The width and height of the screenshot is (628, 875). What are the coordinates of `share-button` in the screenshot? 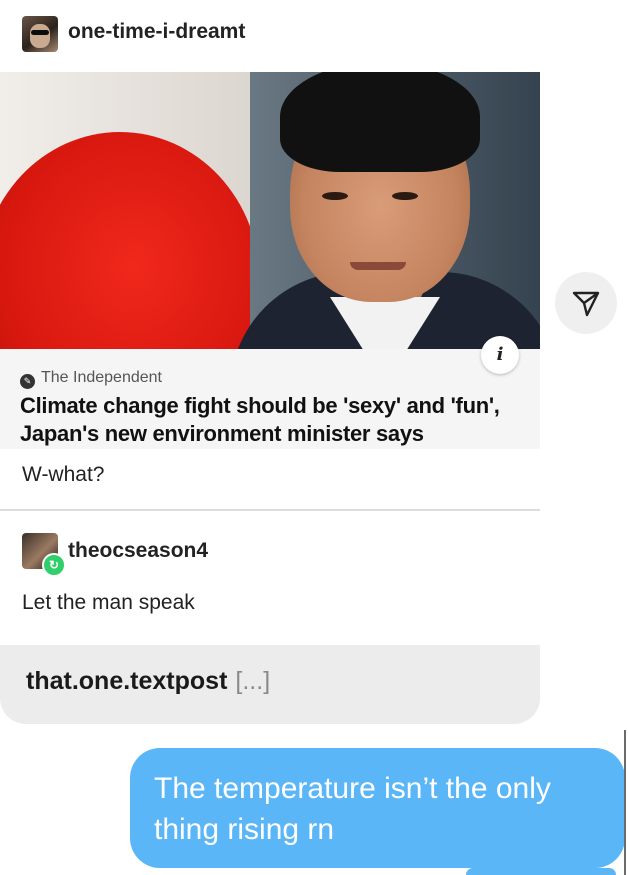 It's located at (586, 303).